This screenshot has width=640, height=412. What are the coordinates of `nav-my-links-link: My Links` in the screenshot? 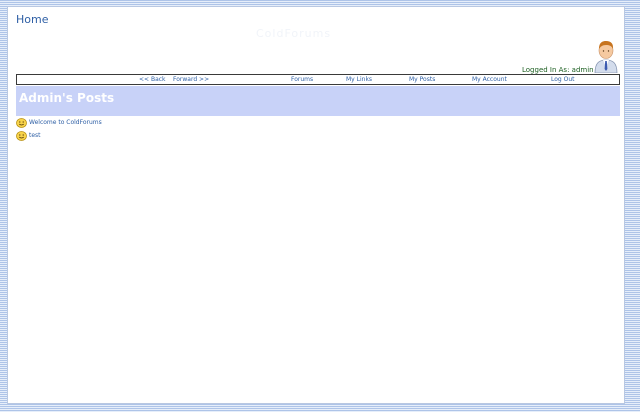 It's located at (359, 79).